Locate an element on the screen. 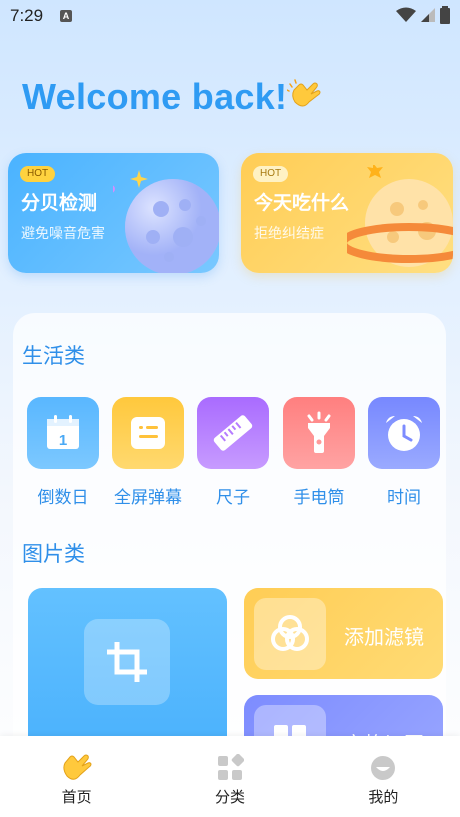 This screenshot has height=817, width=460. promo-subtitle: 拒绝纠结症 is located at coordinates (289, 234).